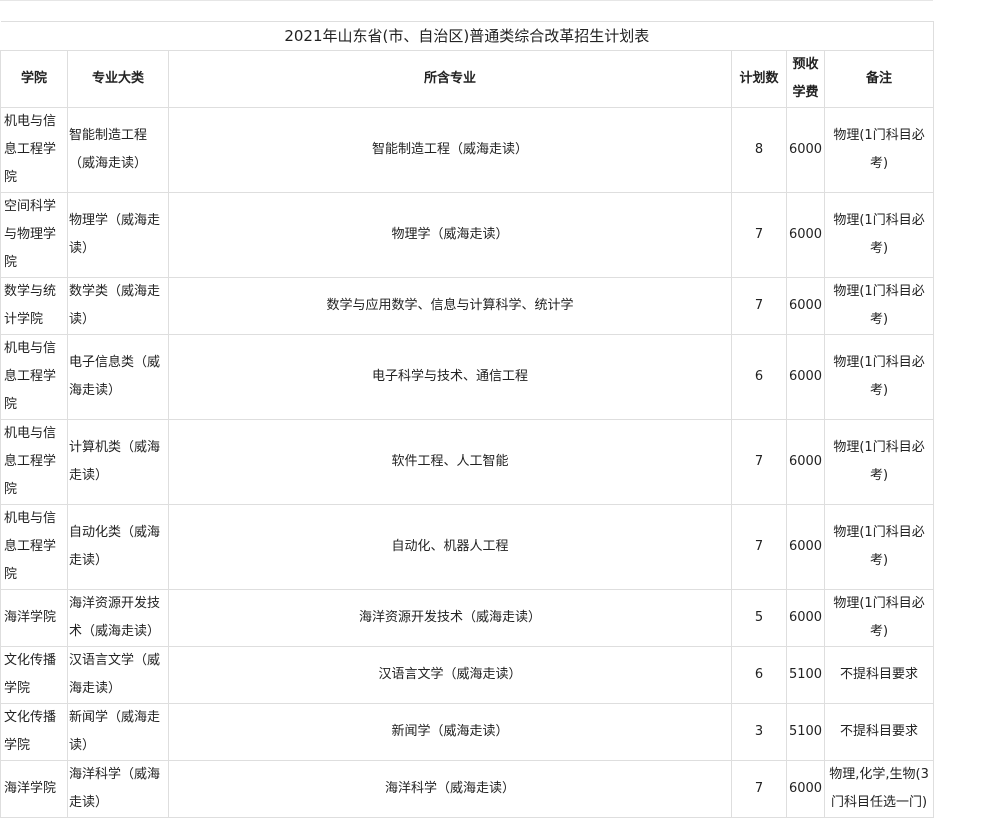 This screenshot has height=821, width=999. Describe the element at coordinates (118, 732) in the screenshot. I see `cell-category: 新闻学（威海走读）` at that location.